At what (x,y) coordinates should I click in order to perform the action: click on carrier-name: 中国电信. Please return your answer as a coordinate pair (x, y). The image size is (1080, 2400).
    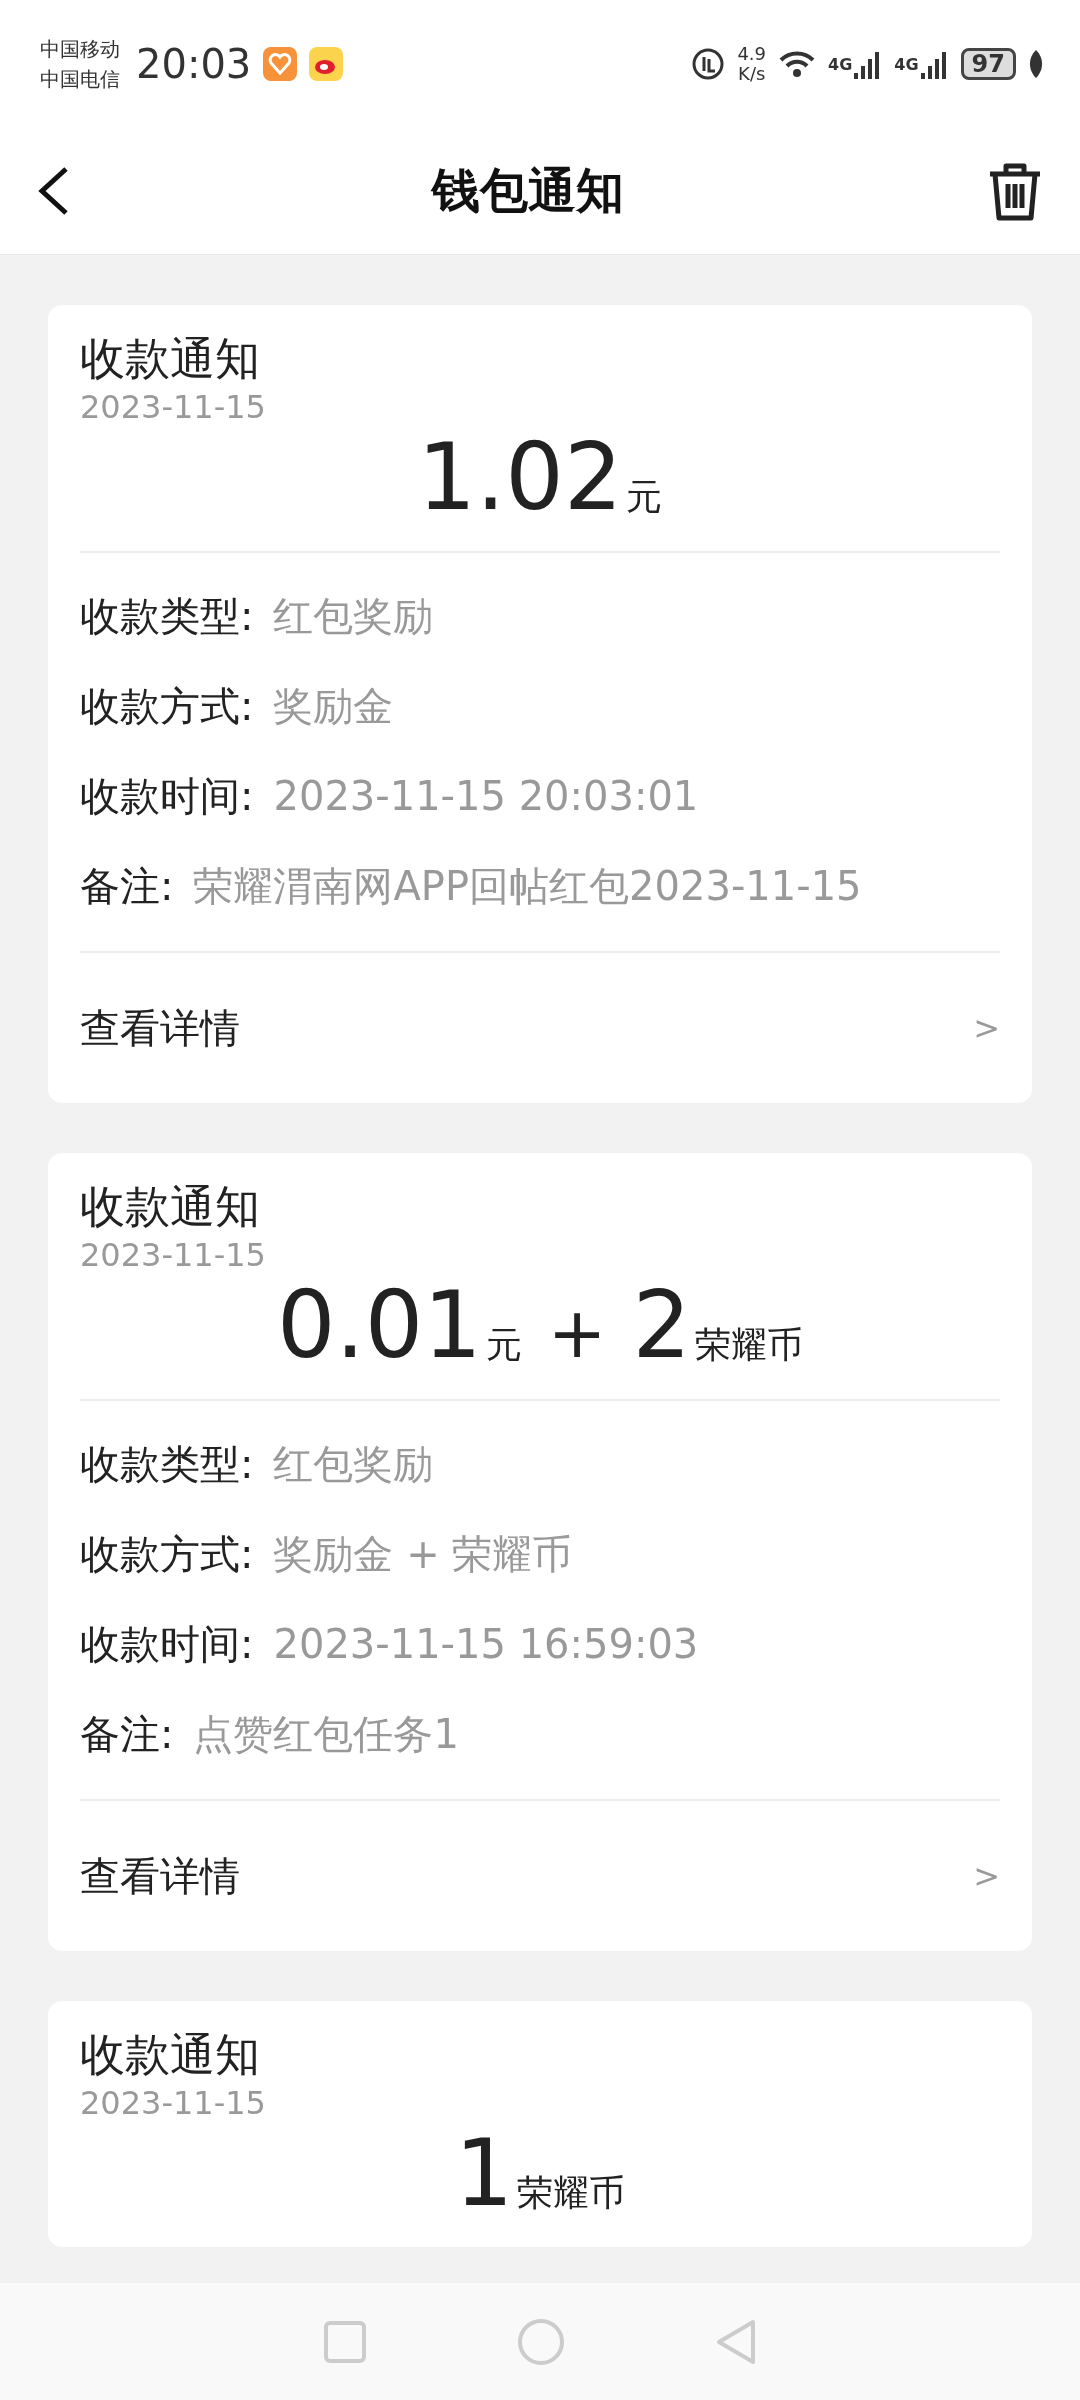
    Looking at the image, I should click on (80, 79).